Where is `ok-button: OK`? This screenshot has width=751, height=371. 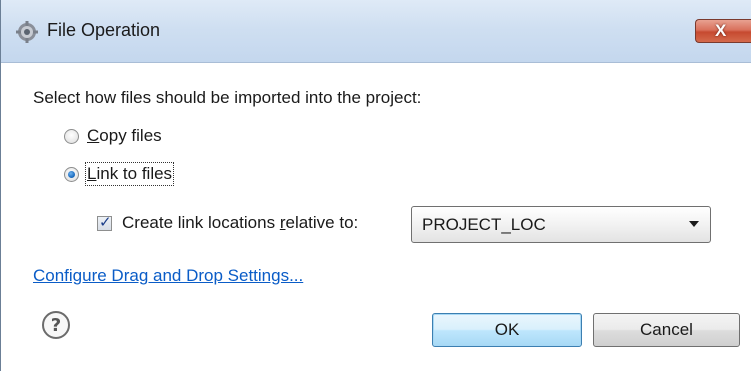 ok-button: OK is located at coordinates (507, 330).